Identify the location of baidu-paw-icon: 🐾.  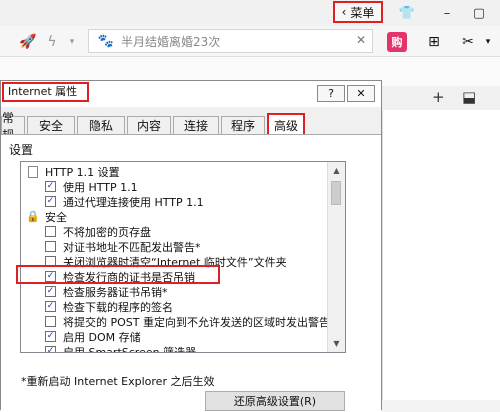
(106, 41).